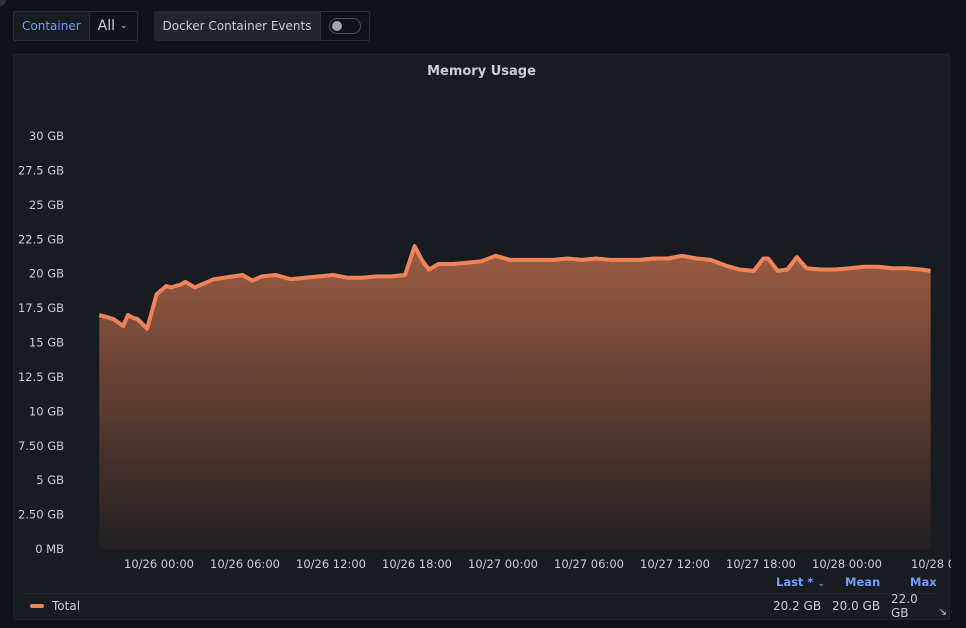  Describe the element at coordinates (46, 343) in the screenshot. I see `y-tick-label: 15 GB` at that location.